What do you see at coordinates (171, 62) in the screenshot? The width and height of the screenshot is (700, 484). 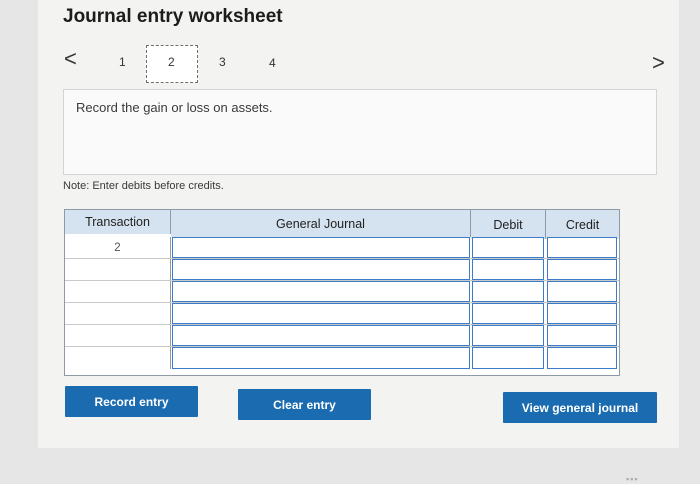 I see `step-2-tab: 2` at bounding box center [171, 62].